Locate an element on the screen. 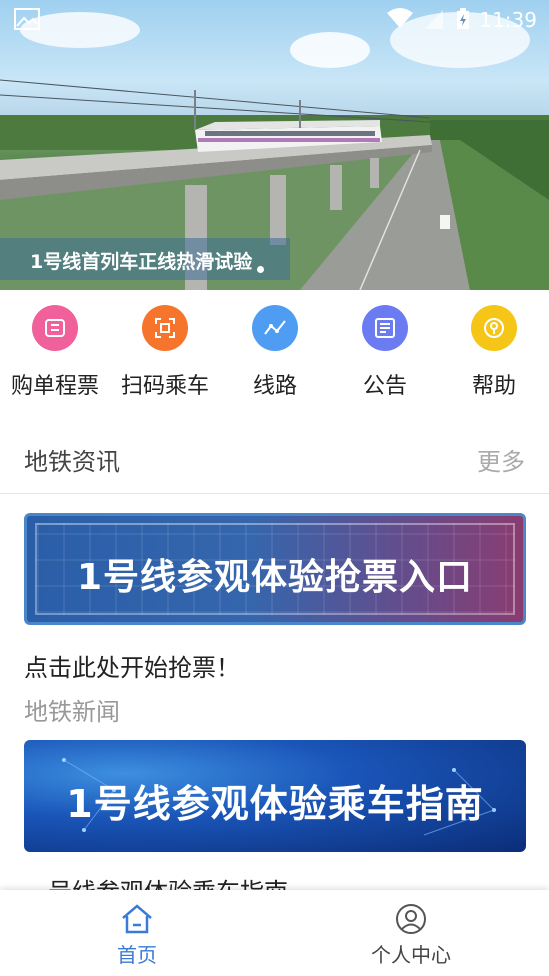  announcement-button: 公告 is located at coordinates (385, 350).